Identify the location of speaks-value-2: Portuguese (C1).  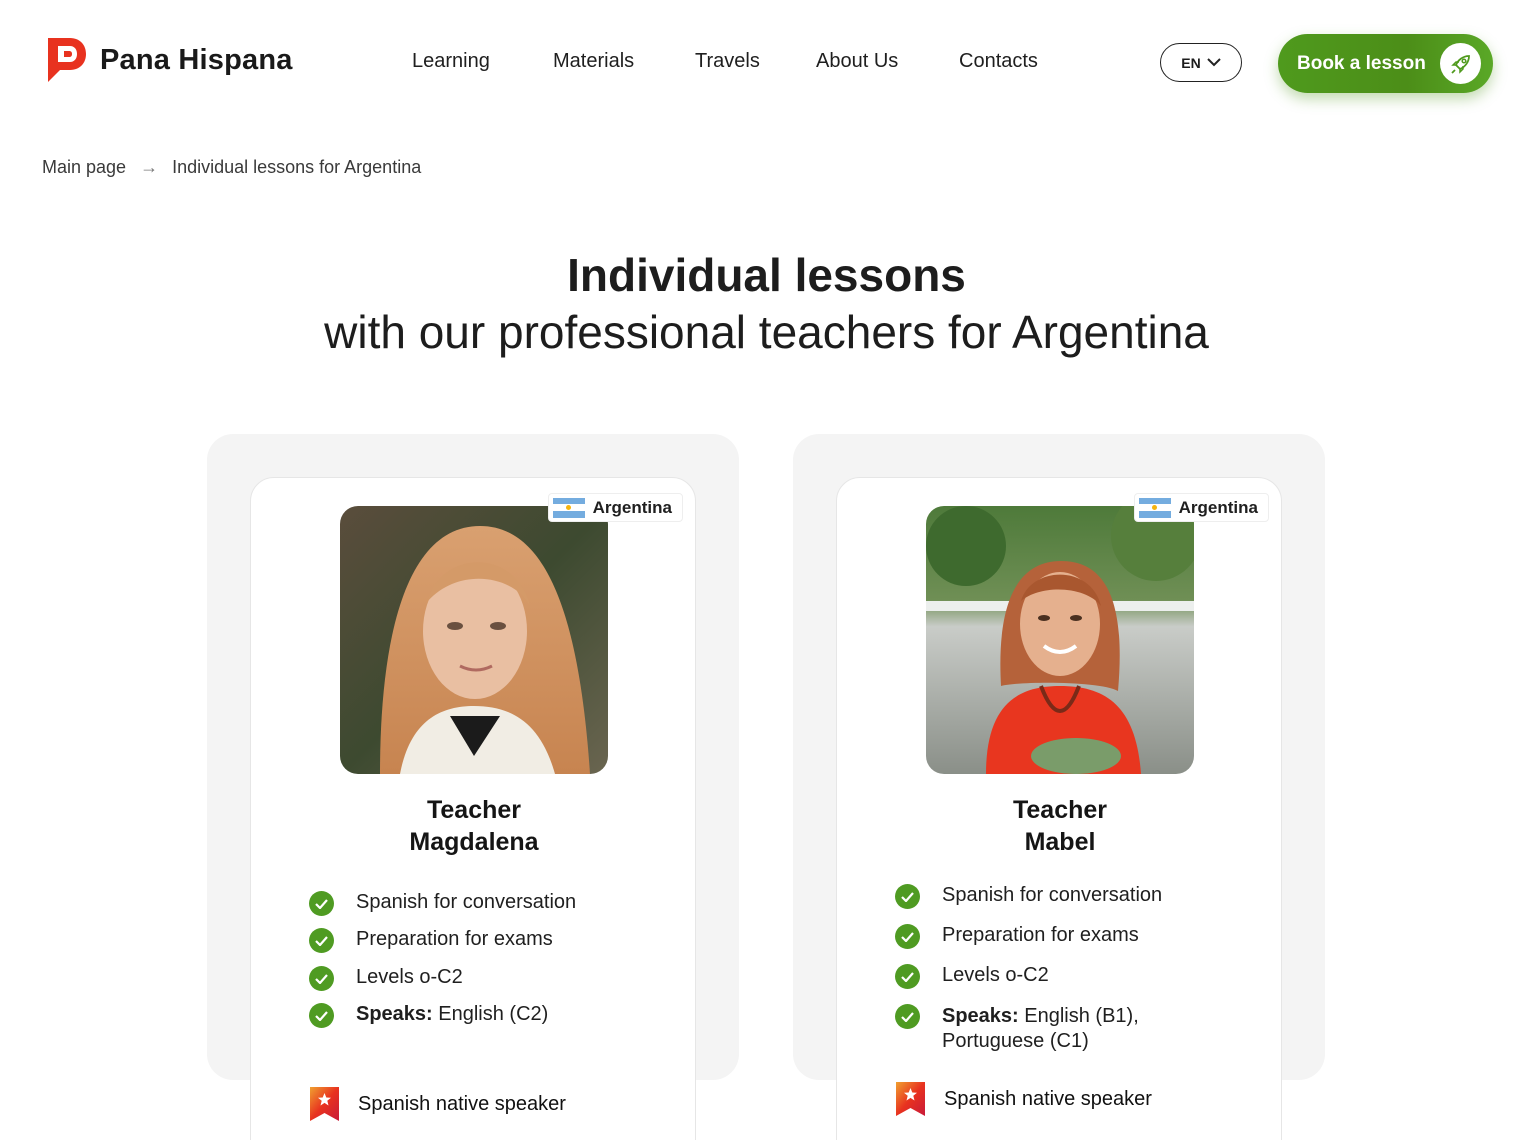
(1015, 1041).